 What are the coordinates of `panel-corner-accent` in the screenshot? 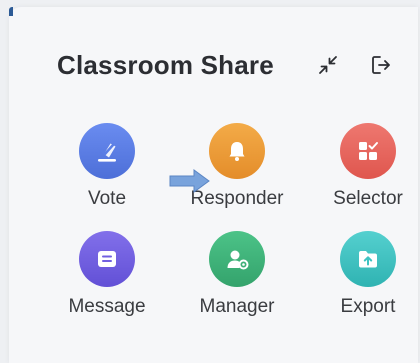 It's located at (11, 11).